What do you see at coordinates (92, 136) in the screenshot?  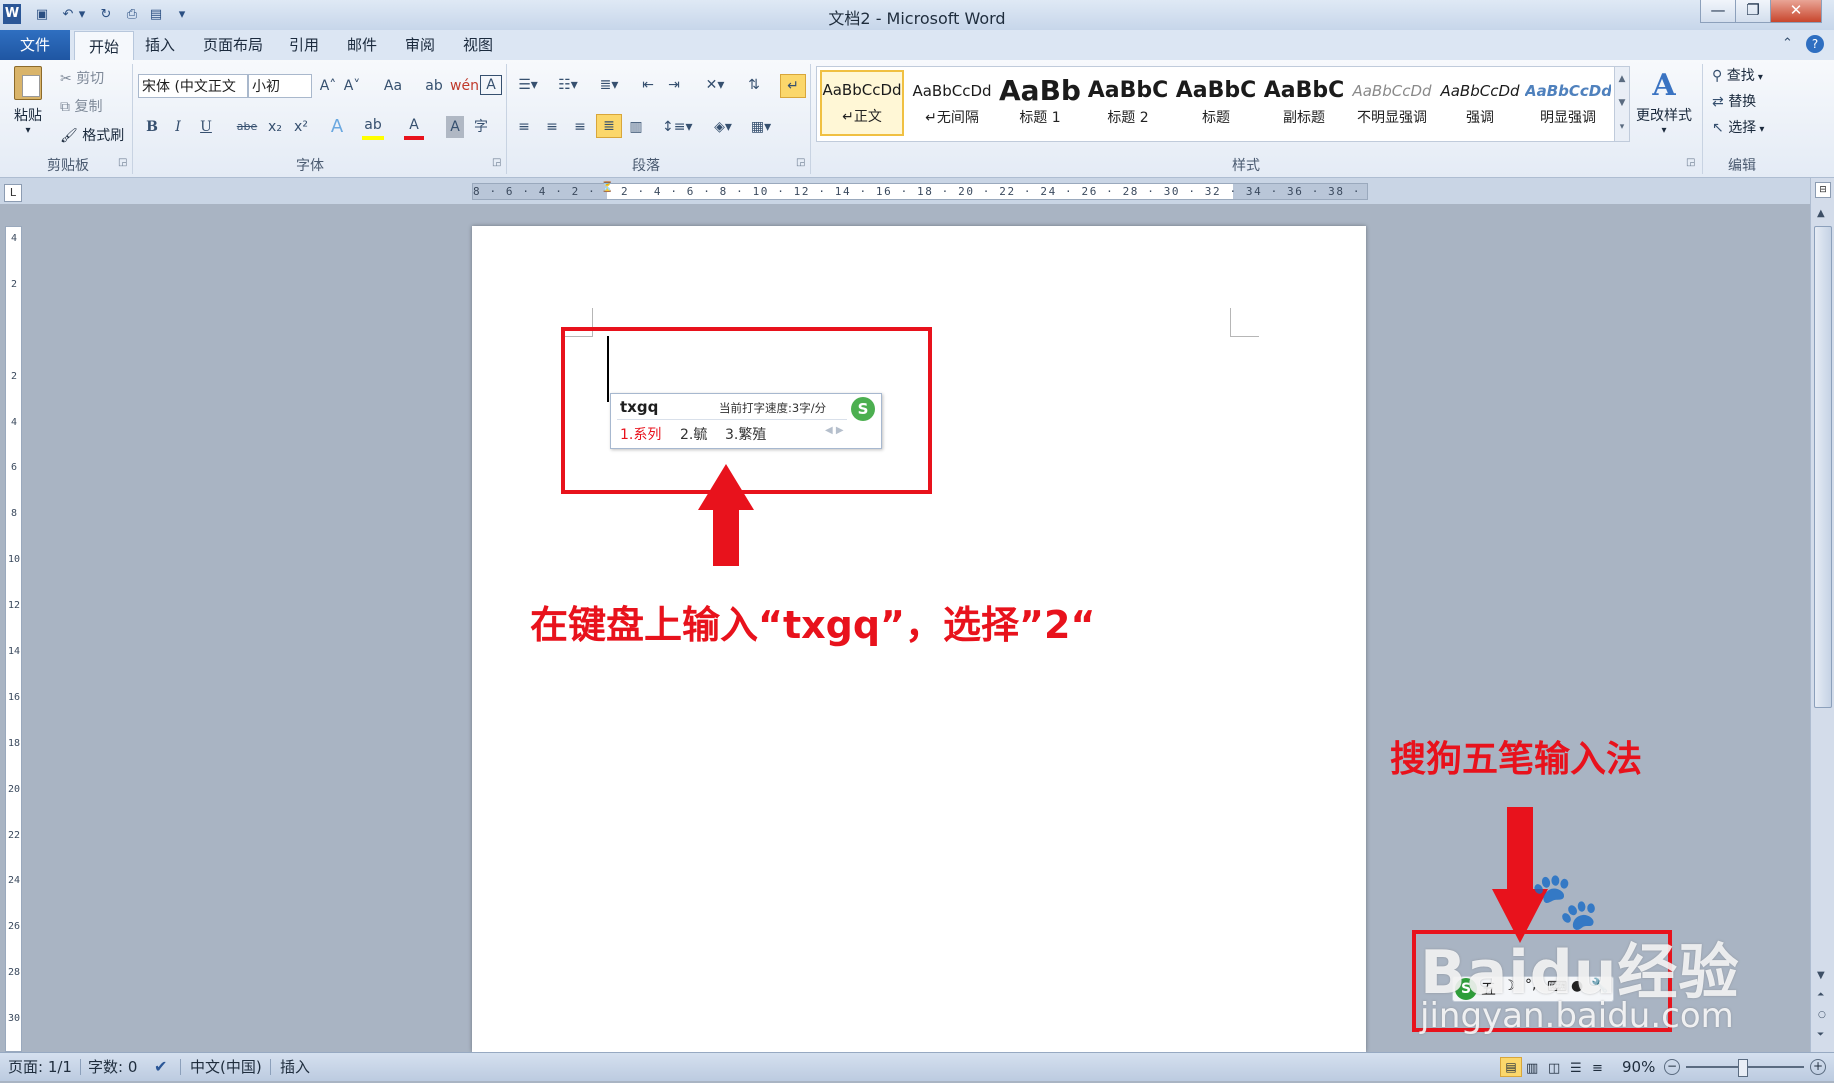 I see `format-painter-button: 🖌 格式刷` at bounding box center [92, 136].